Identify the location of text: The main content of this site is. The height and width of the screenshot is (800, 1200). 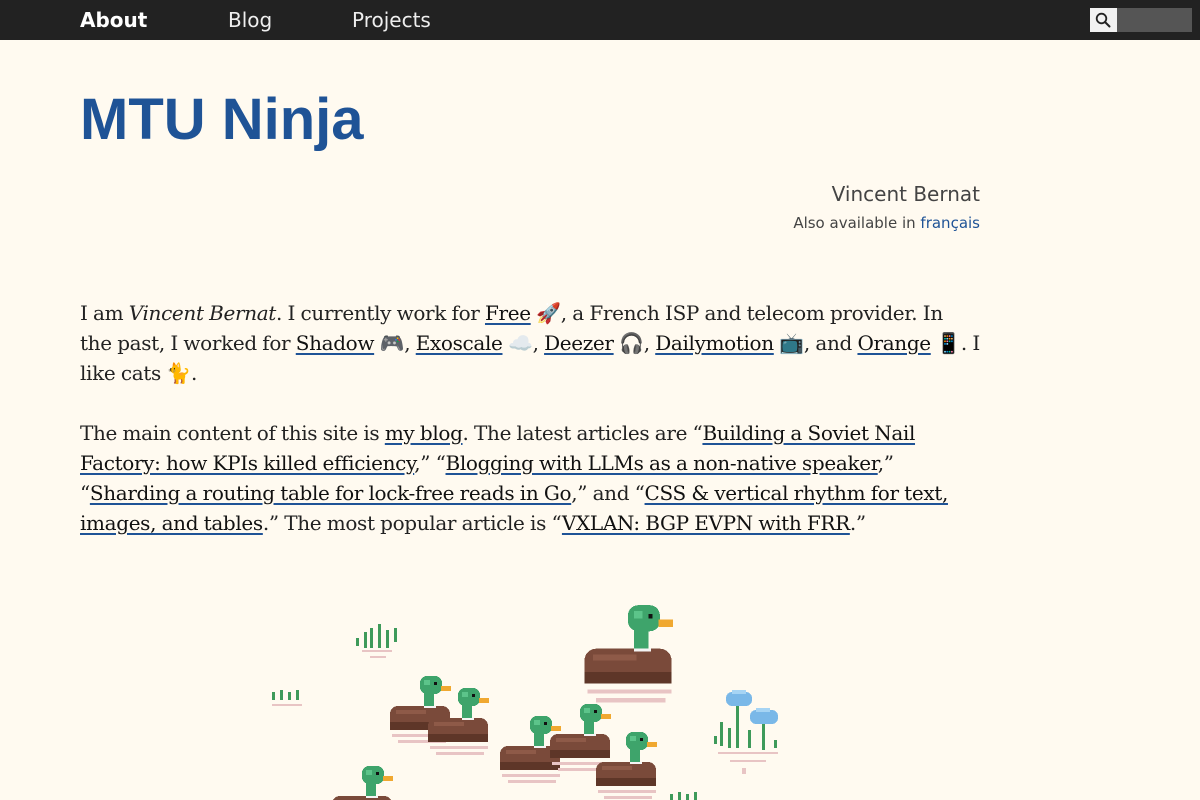
(232, 433).